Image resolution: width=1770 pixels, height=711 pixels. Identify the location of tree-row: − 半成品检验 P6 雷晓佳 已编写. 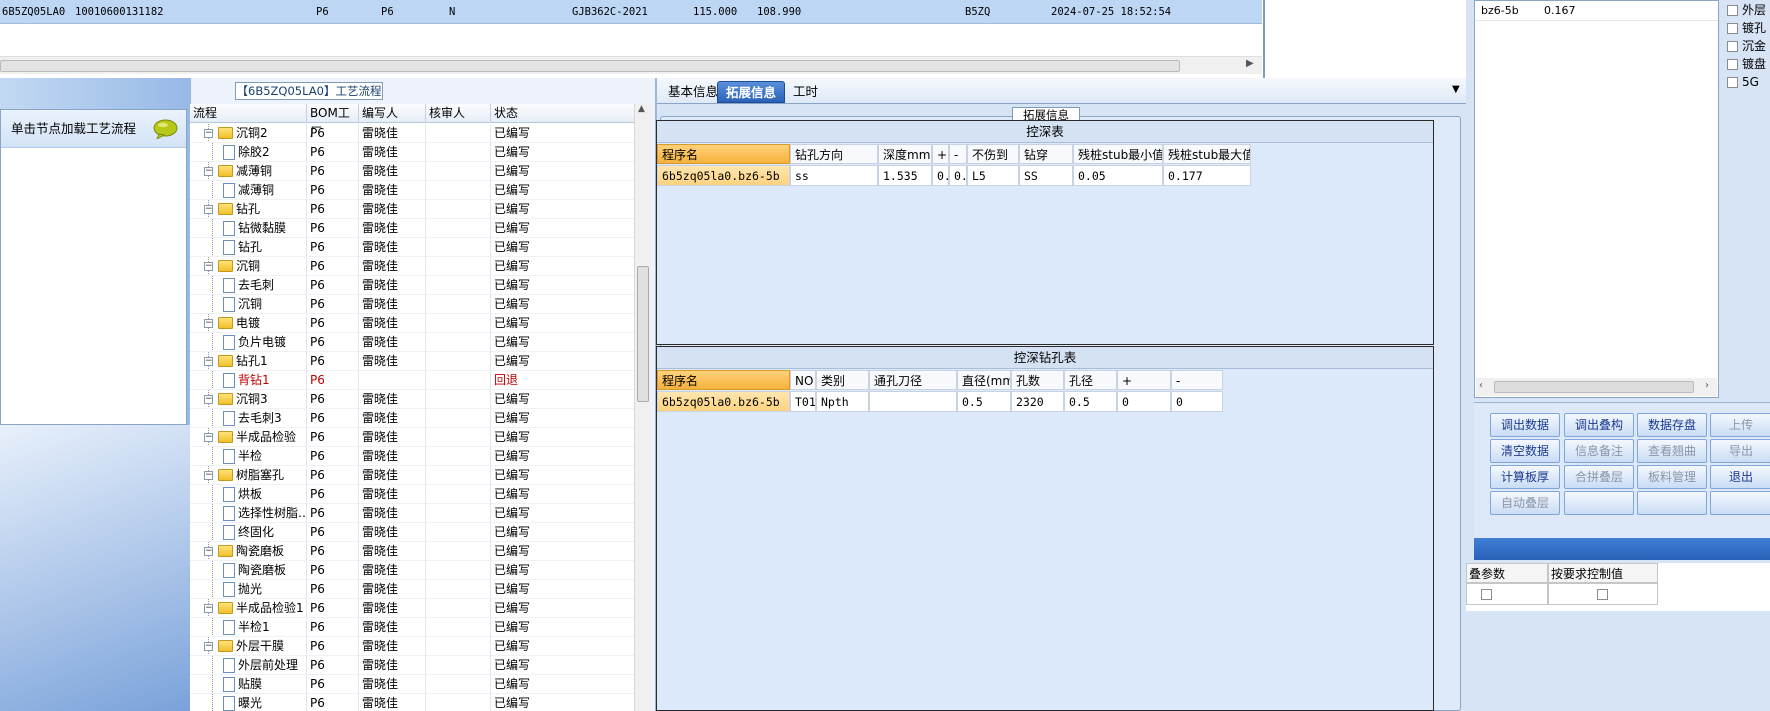
(414, 437).